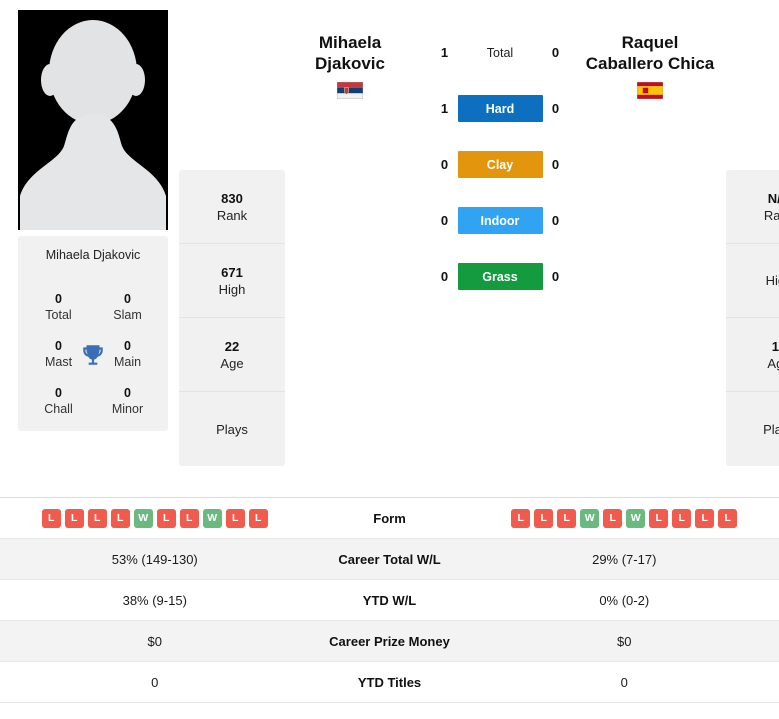 This screenshot has height=719, width=779. Describe the element at coordinates (350, 90) in the screenshot. I see `serbia-flag-icon` at that location.